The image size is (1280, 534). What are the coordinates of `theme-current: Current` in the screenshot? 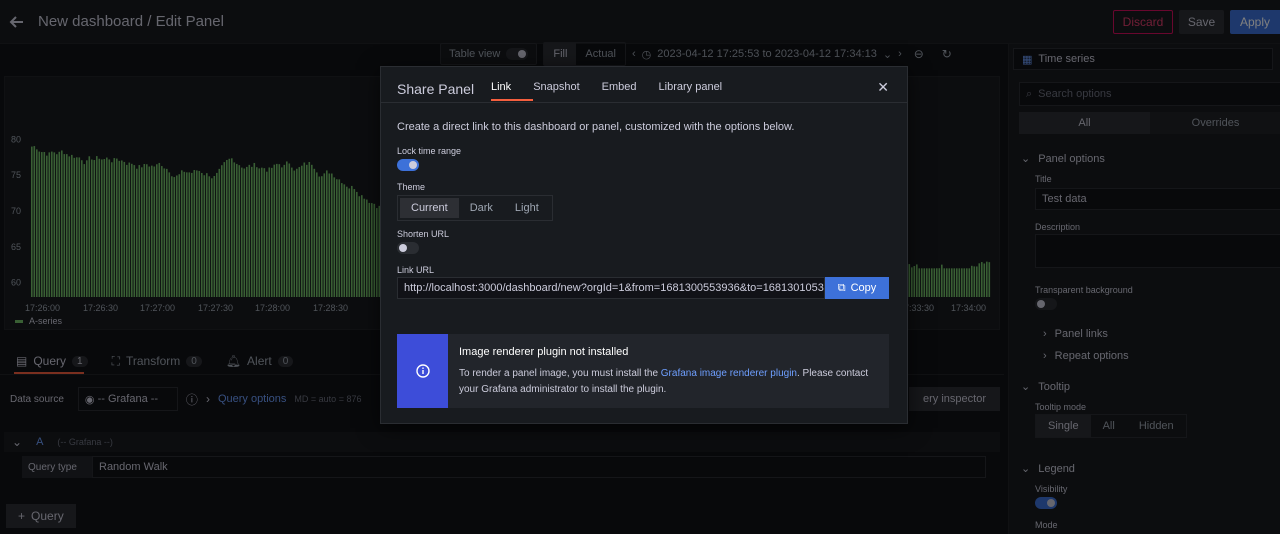 It's located at (429, 208).